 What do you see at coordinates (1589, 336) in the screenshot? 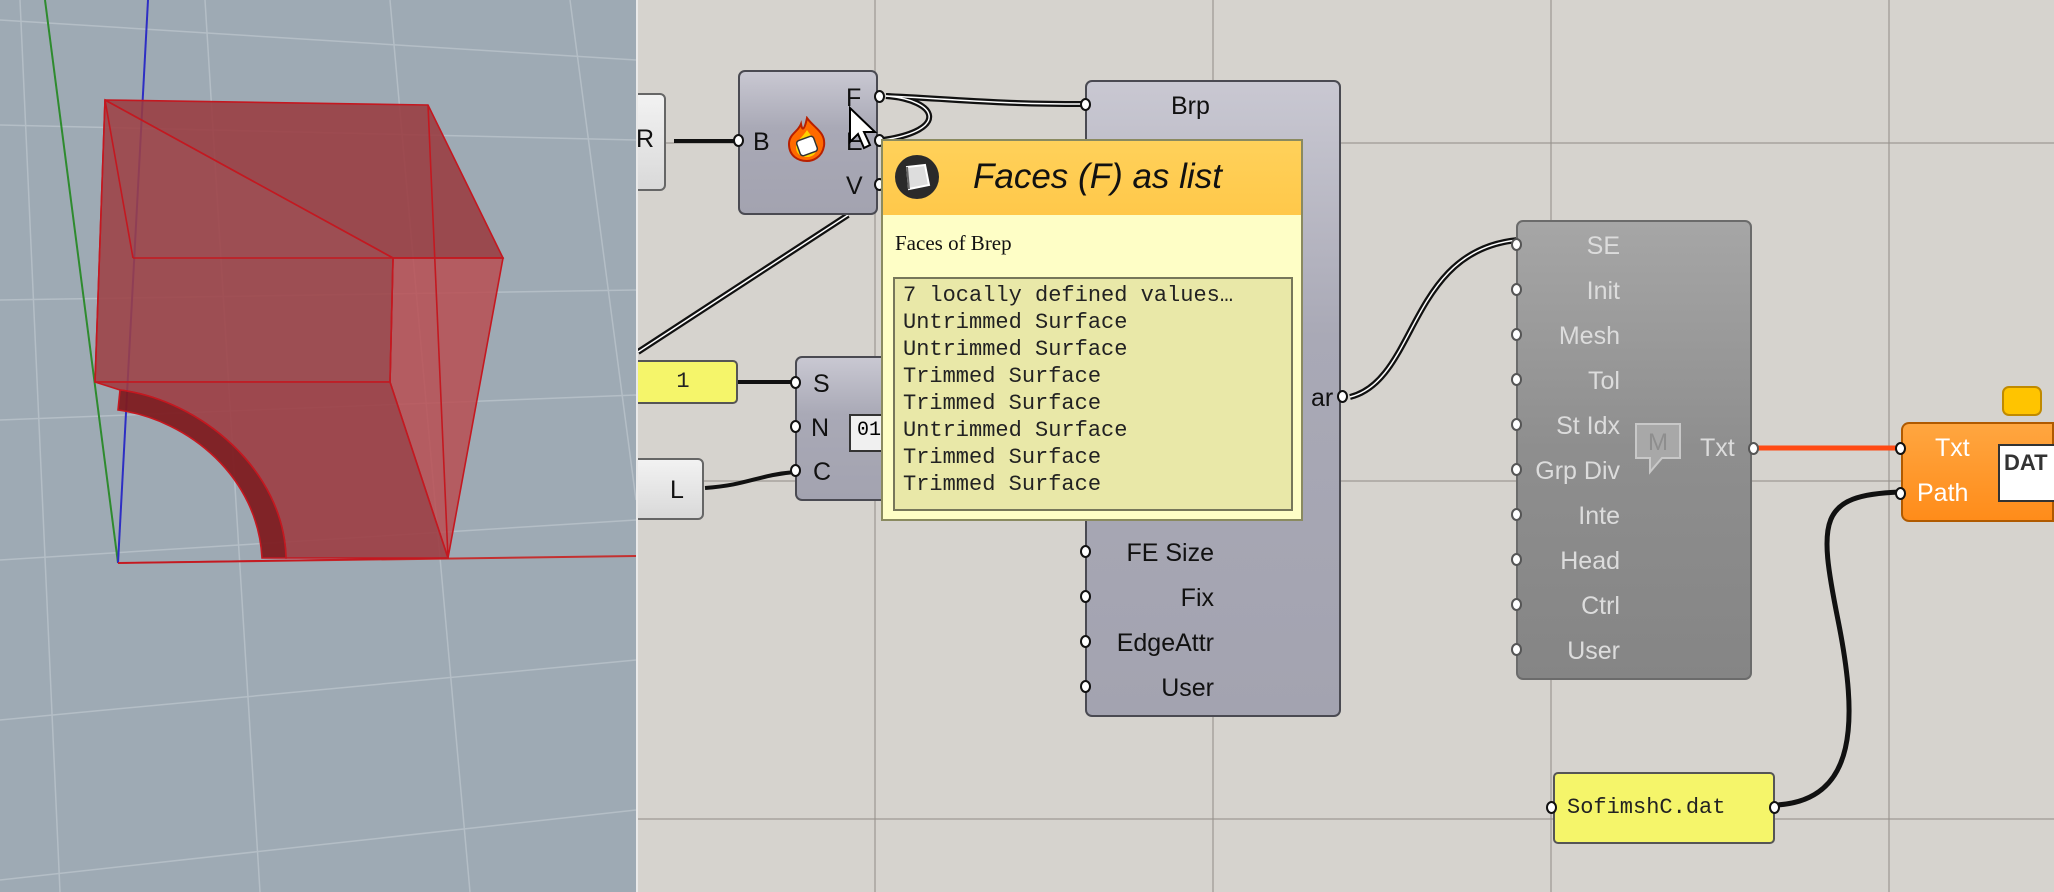
I see `mesh-input-mesh: Mesh` at bounding box center [1589, 336].